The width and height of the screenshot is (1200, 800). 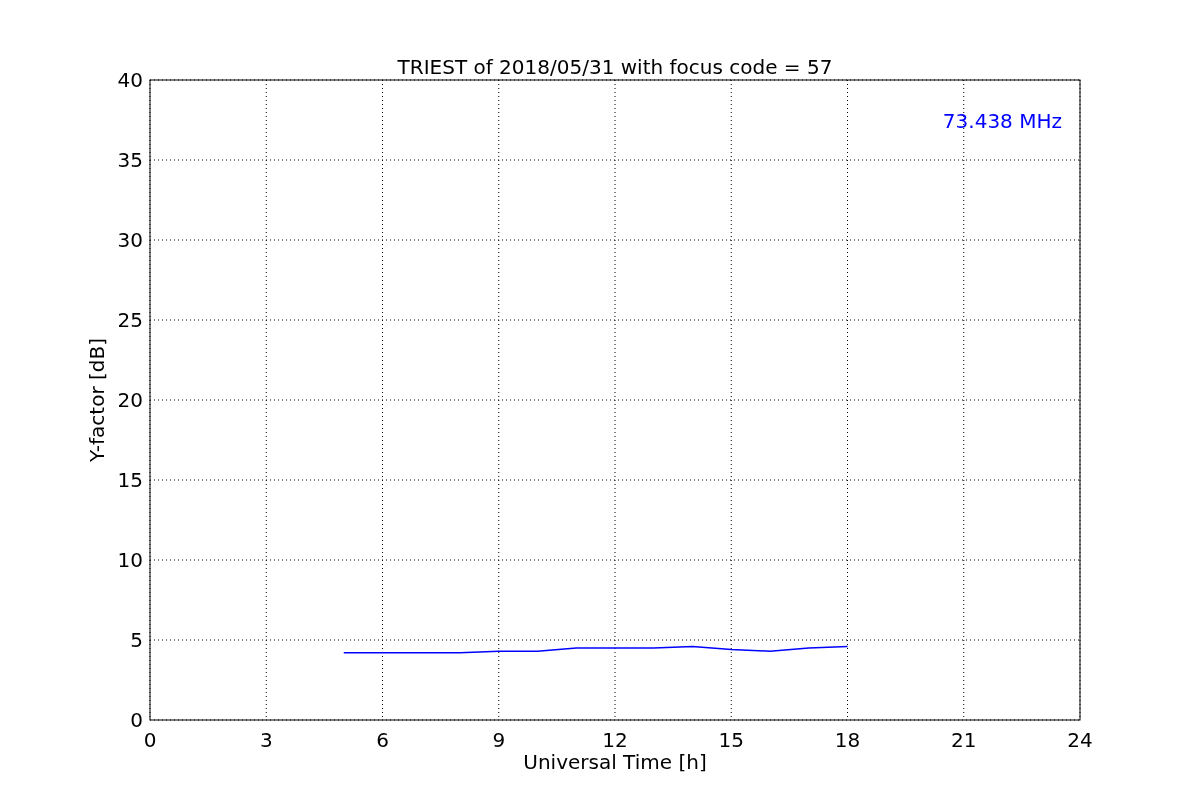 I want to click on series-label: 73.438 MHz, so click(x=1002, y=121).